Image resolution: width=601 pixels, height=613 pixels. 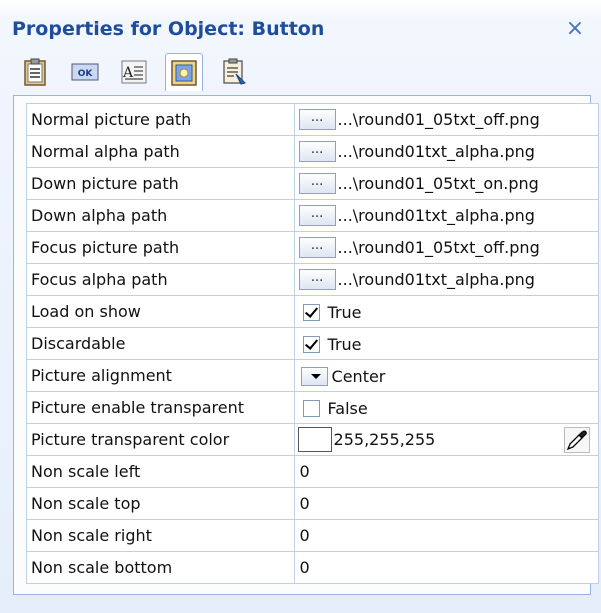 I want to click on title-bar: Properties for Object: Button ×, so click(x=300, y=33).